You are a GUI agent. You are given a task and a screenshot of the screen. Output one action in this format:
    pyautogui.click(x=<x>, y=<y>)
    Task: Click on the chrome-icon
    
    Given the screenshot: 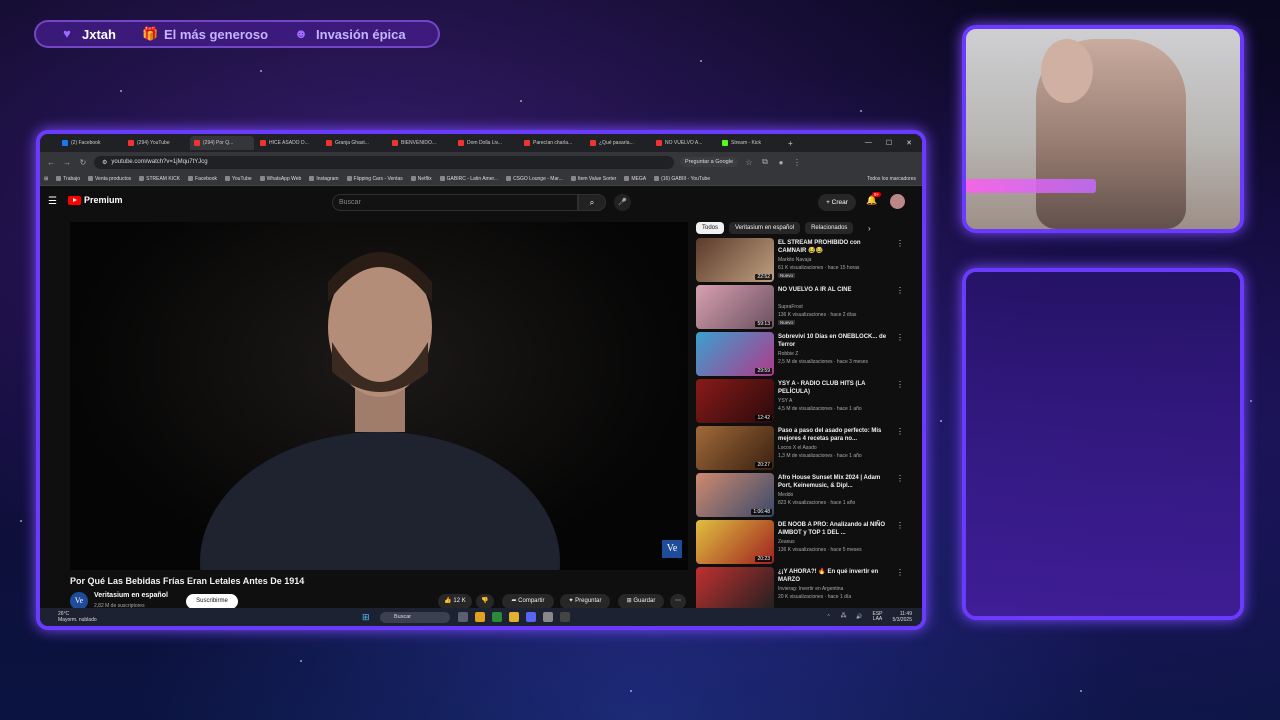 What is the action you would take?
    pyautogui.click(x=480, y=617)
    